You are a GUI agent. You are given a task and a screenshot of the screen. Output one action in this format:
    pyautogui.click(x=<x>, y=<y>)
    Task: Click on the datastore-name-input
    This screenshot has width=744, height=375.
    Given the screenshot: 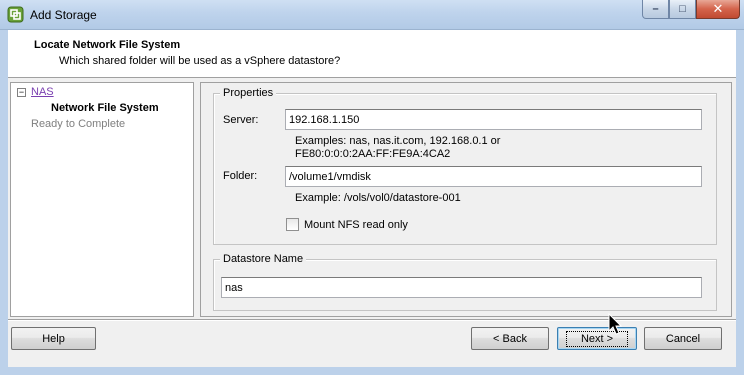 What is the action you would take?
    pyautogui.click(x=461, y=287)
    